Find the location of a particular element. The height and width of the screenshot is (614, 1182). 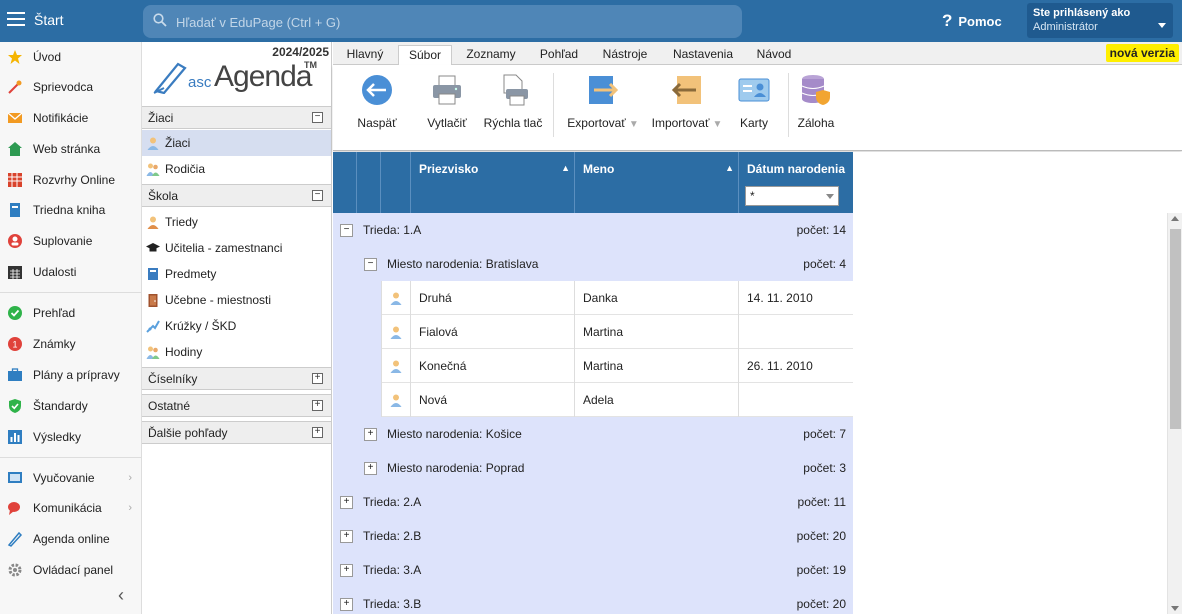

backup-button: Záloha is located at coordinates (816, 101).